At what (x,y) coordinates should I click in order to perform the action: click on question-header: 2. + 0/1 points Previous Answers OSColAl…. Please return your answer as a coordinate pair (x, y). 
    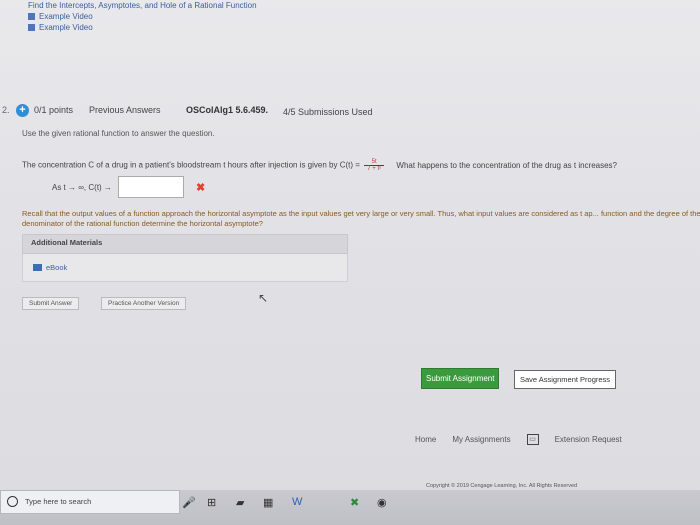
    Looking at the image, I should click on (350, 114).